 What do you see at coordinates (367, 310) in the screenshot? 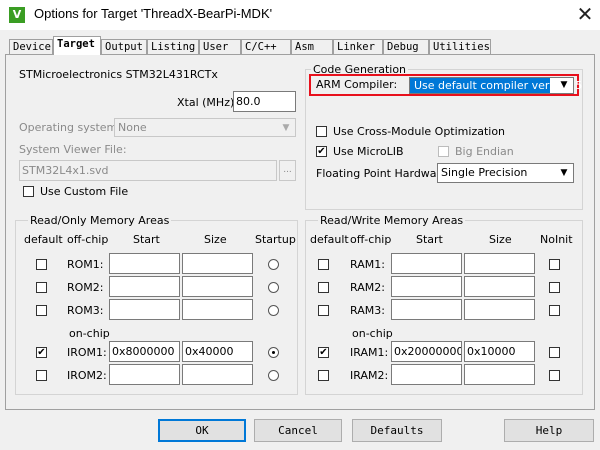
I see `ram3-label: RAM3:` at bounding box center [367, 310].